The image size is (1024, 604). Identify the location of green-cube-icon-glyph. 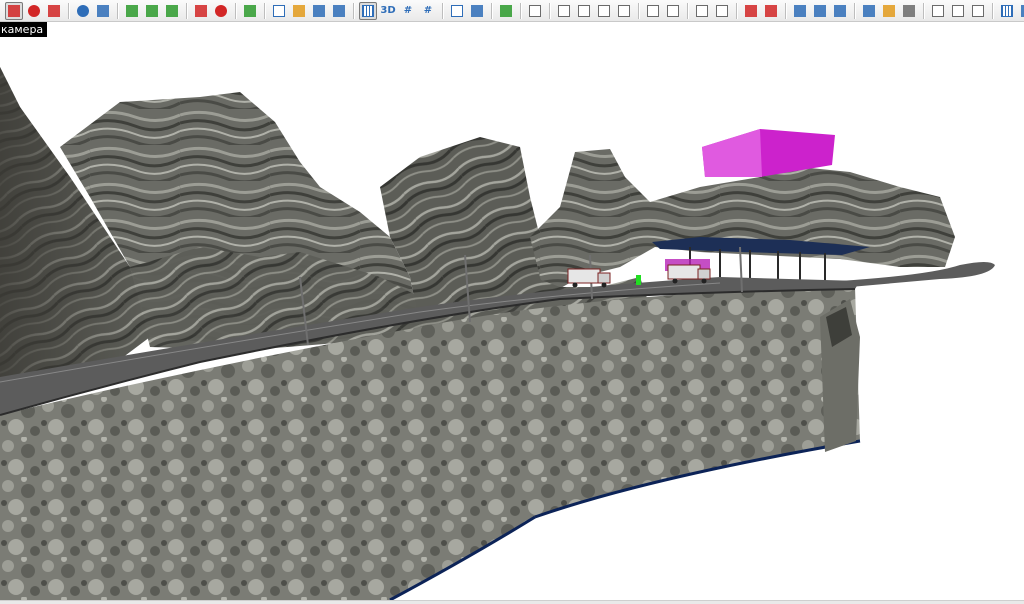
(132, 10).